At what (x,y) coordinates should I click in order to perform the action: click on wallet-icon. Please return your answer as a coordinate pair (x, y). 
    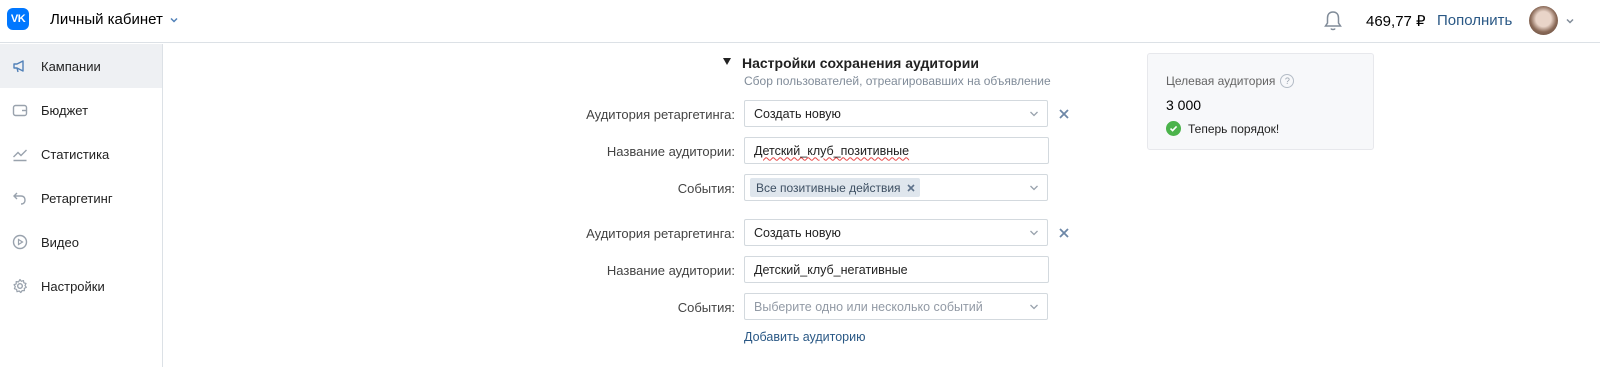
    Looking at the image, I should click on (20, 110).